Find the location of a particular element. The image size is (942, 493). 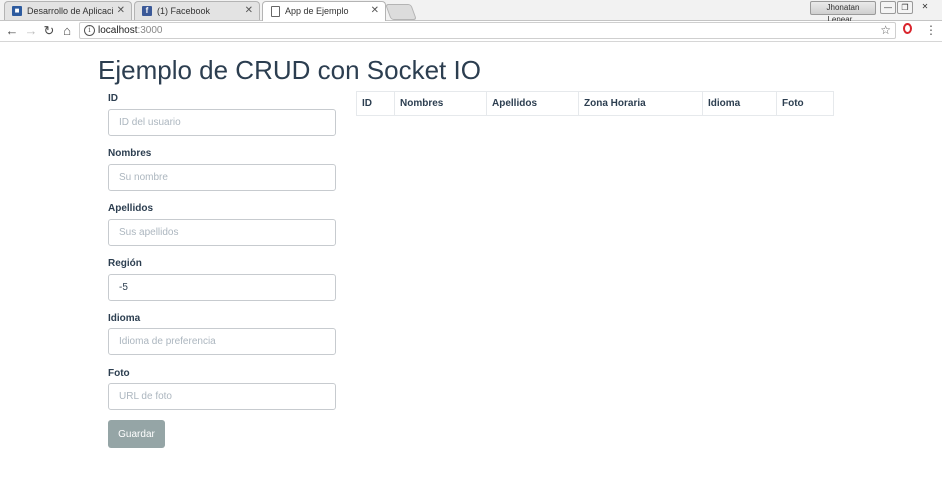

tab-app-de-ejemplo: App de Ejemplo ✕ is located at coordinates (324, 11).